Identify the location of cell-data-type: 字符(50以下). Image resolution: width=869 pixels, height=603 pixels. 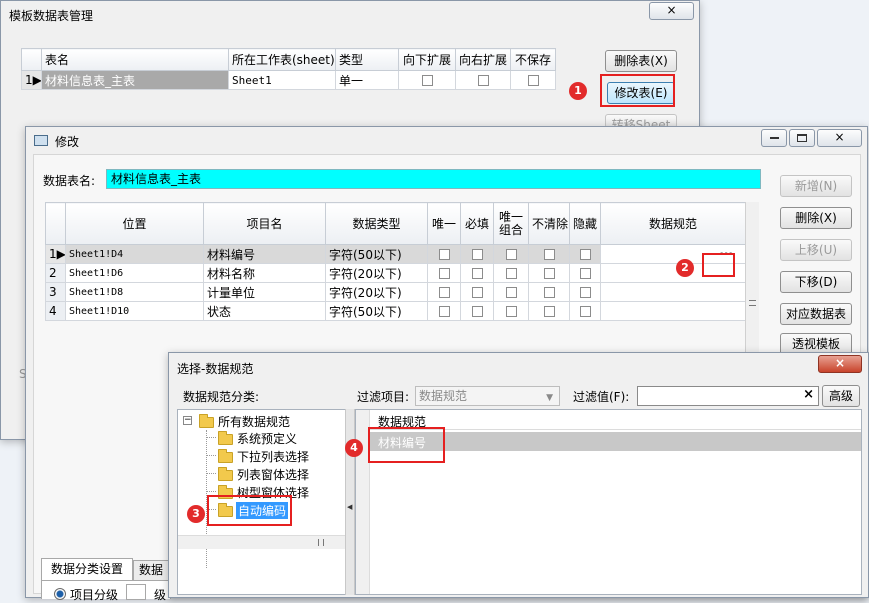
(376, 254).